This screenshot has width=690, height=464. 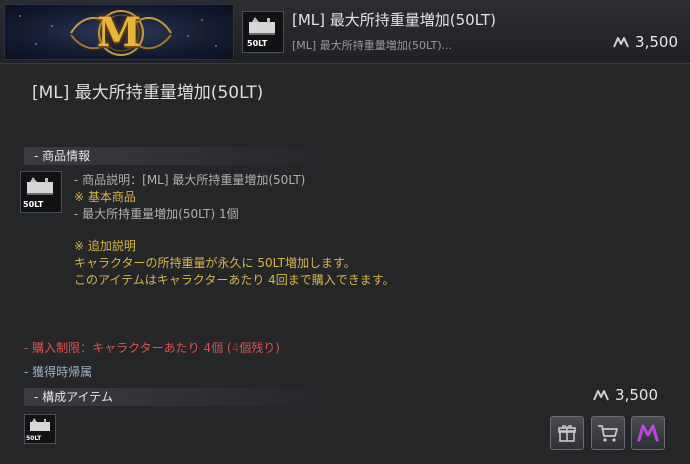 I want to click on header-price-value: 3,500, so click(x=656, y=42).